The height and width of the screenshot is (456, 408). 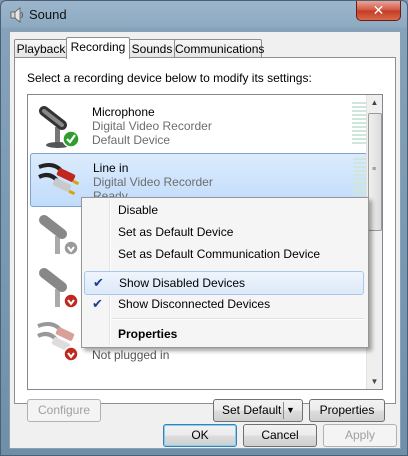 I want to click on menu-item-disable: Disable, so click(x=224, y=210).